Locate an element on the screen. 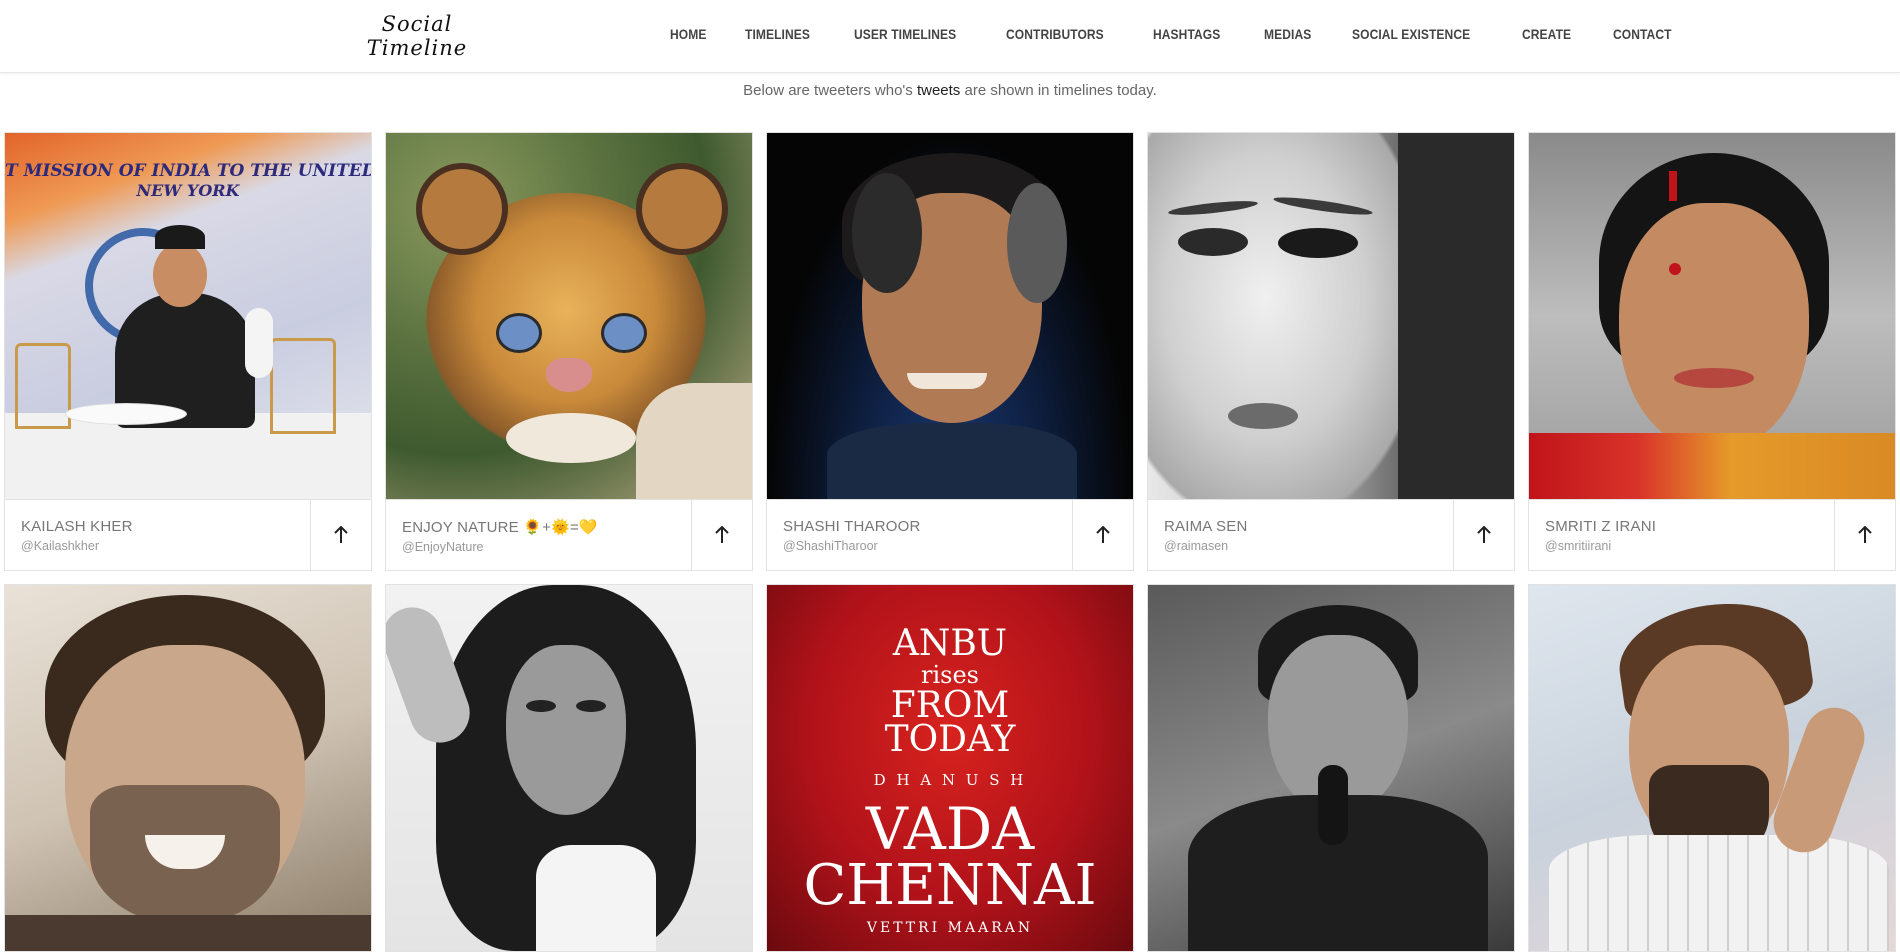 The image size is (1900, 952). card-info: SHASHI THAROOR @ShashiTharoor is located at coordinates (950, 534).